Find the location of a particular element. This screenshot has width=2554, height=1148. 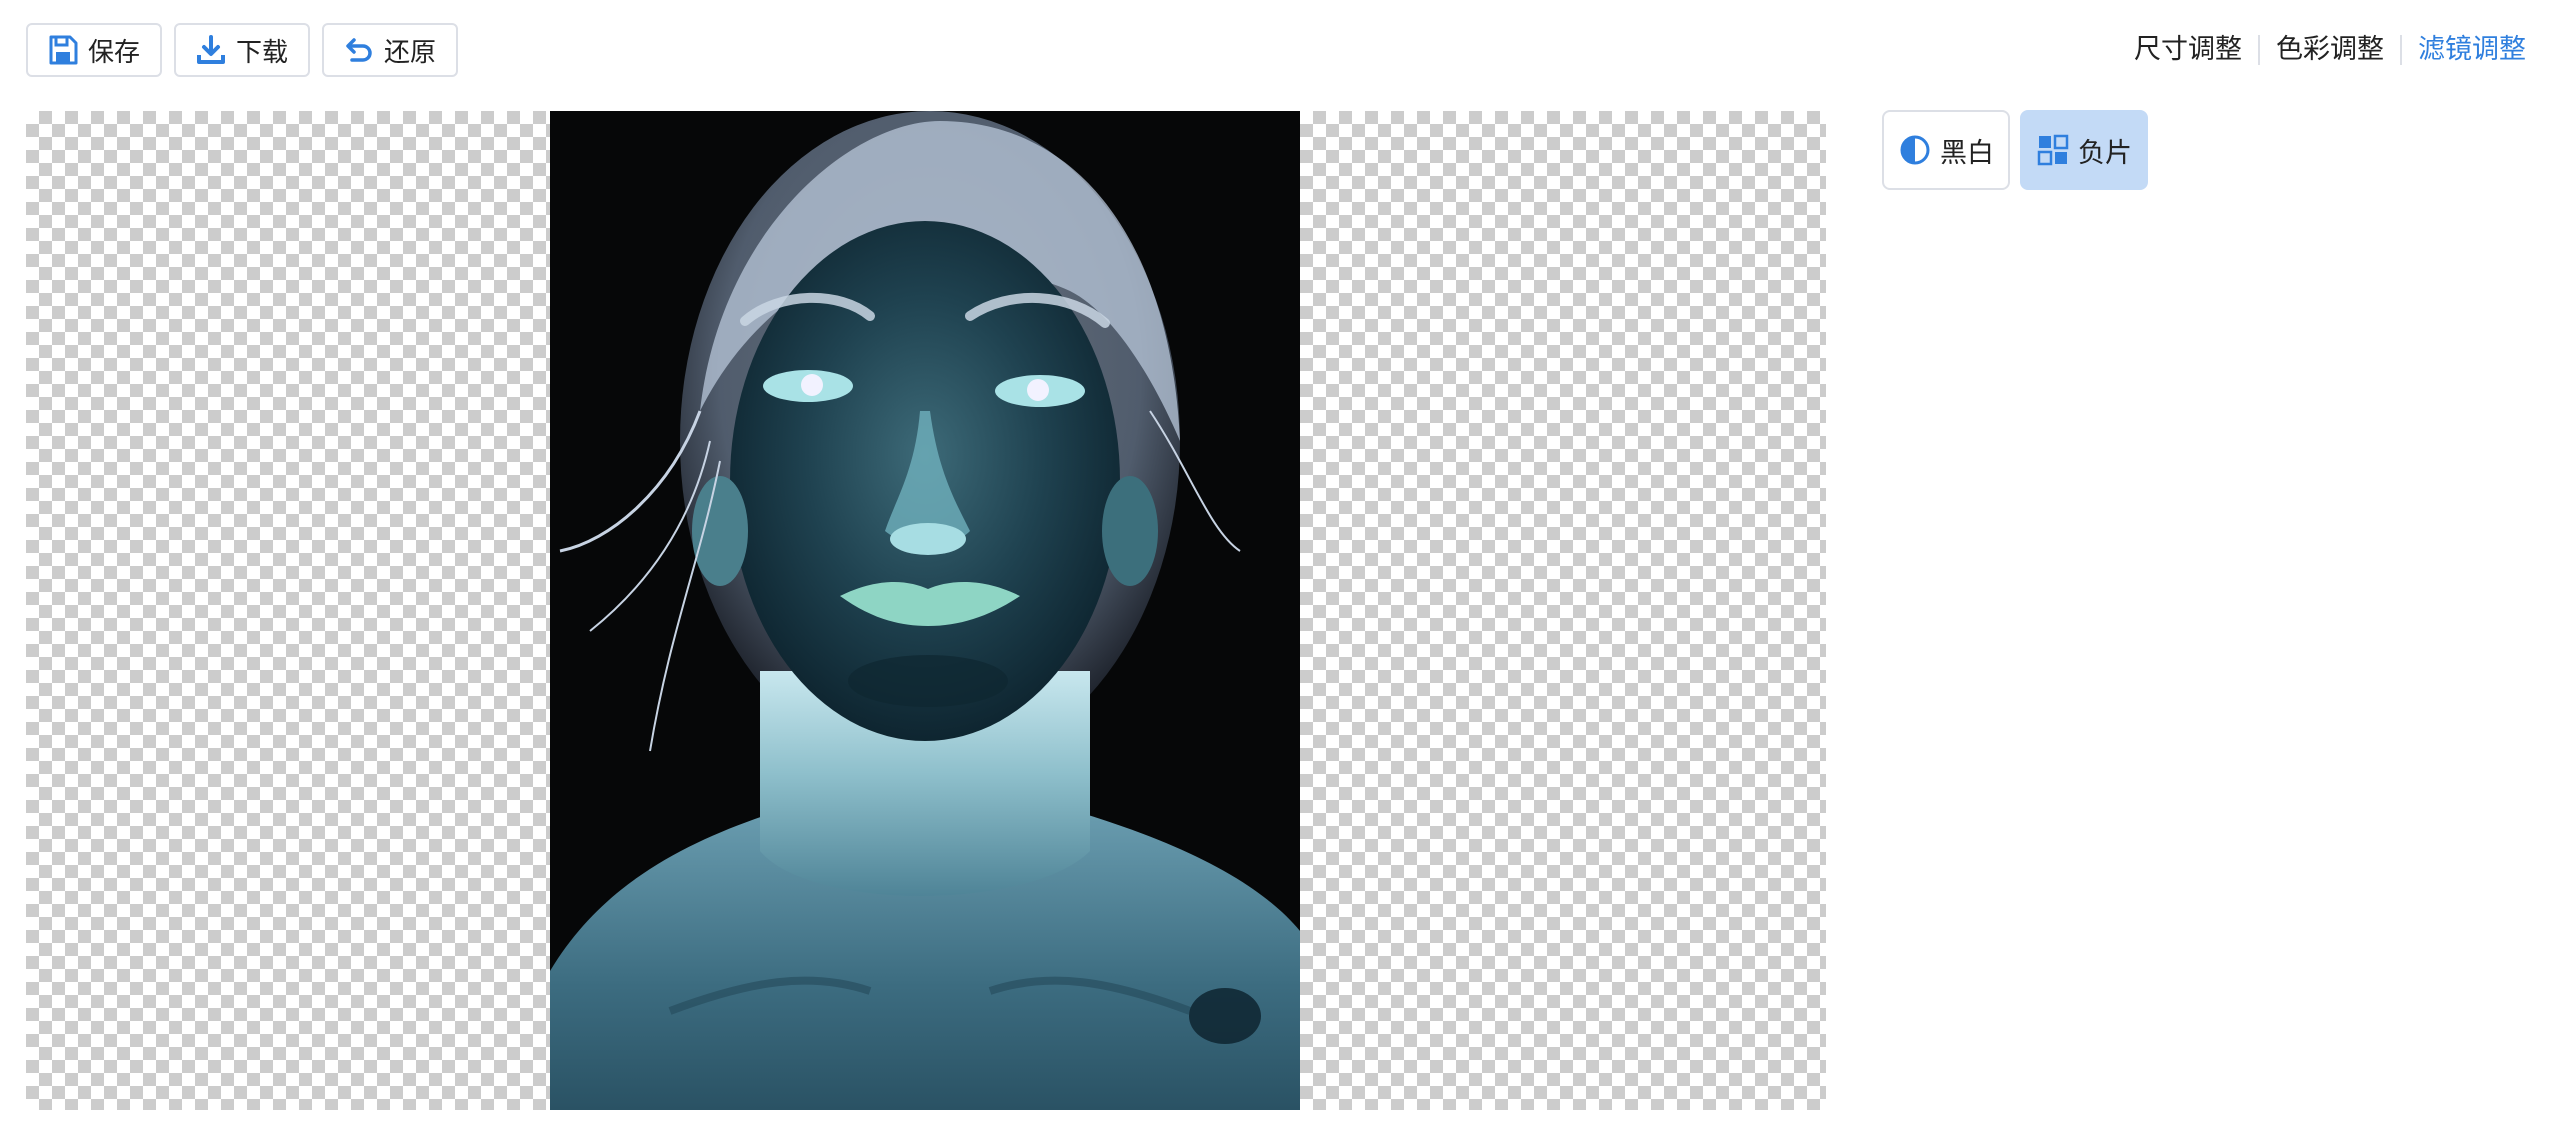

tab-color-adjust: 色彩调整 is located at coordinates (2330, 50).